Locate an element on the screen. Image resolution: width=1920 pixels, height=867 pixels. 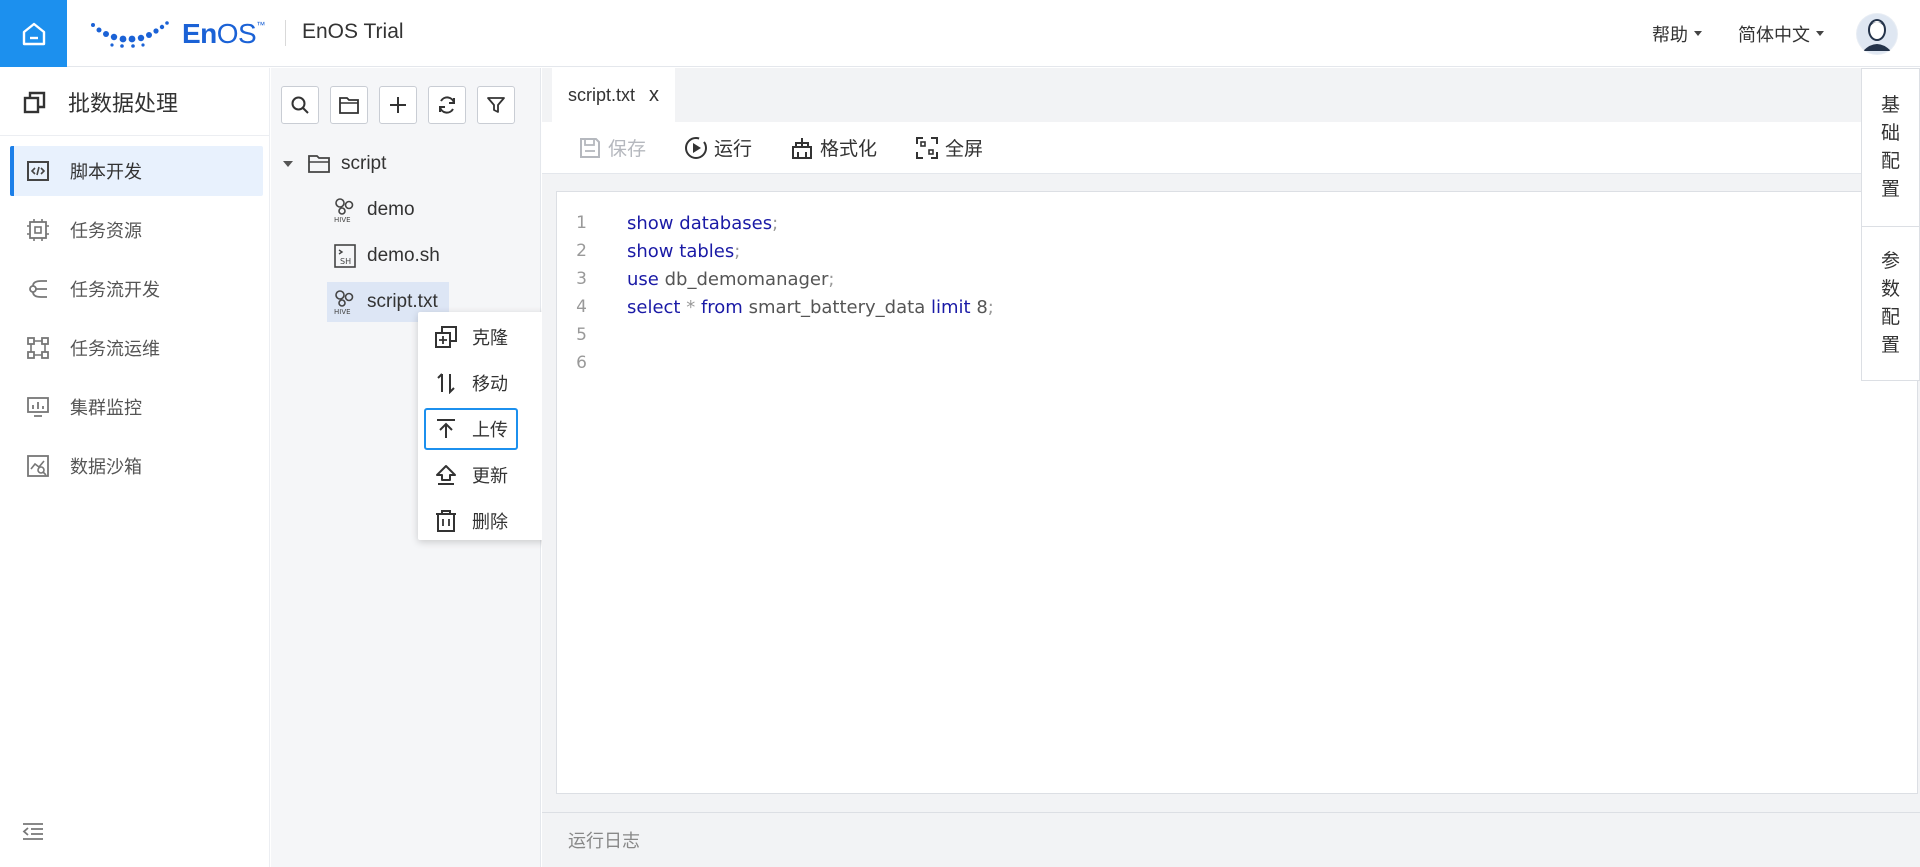
search-icon is located at coordinates (300, 105).